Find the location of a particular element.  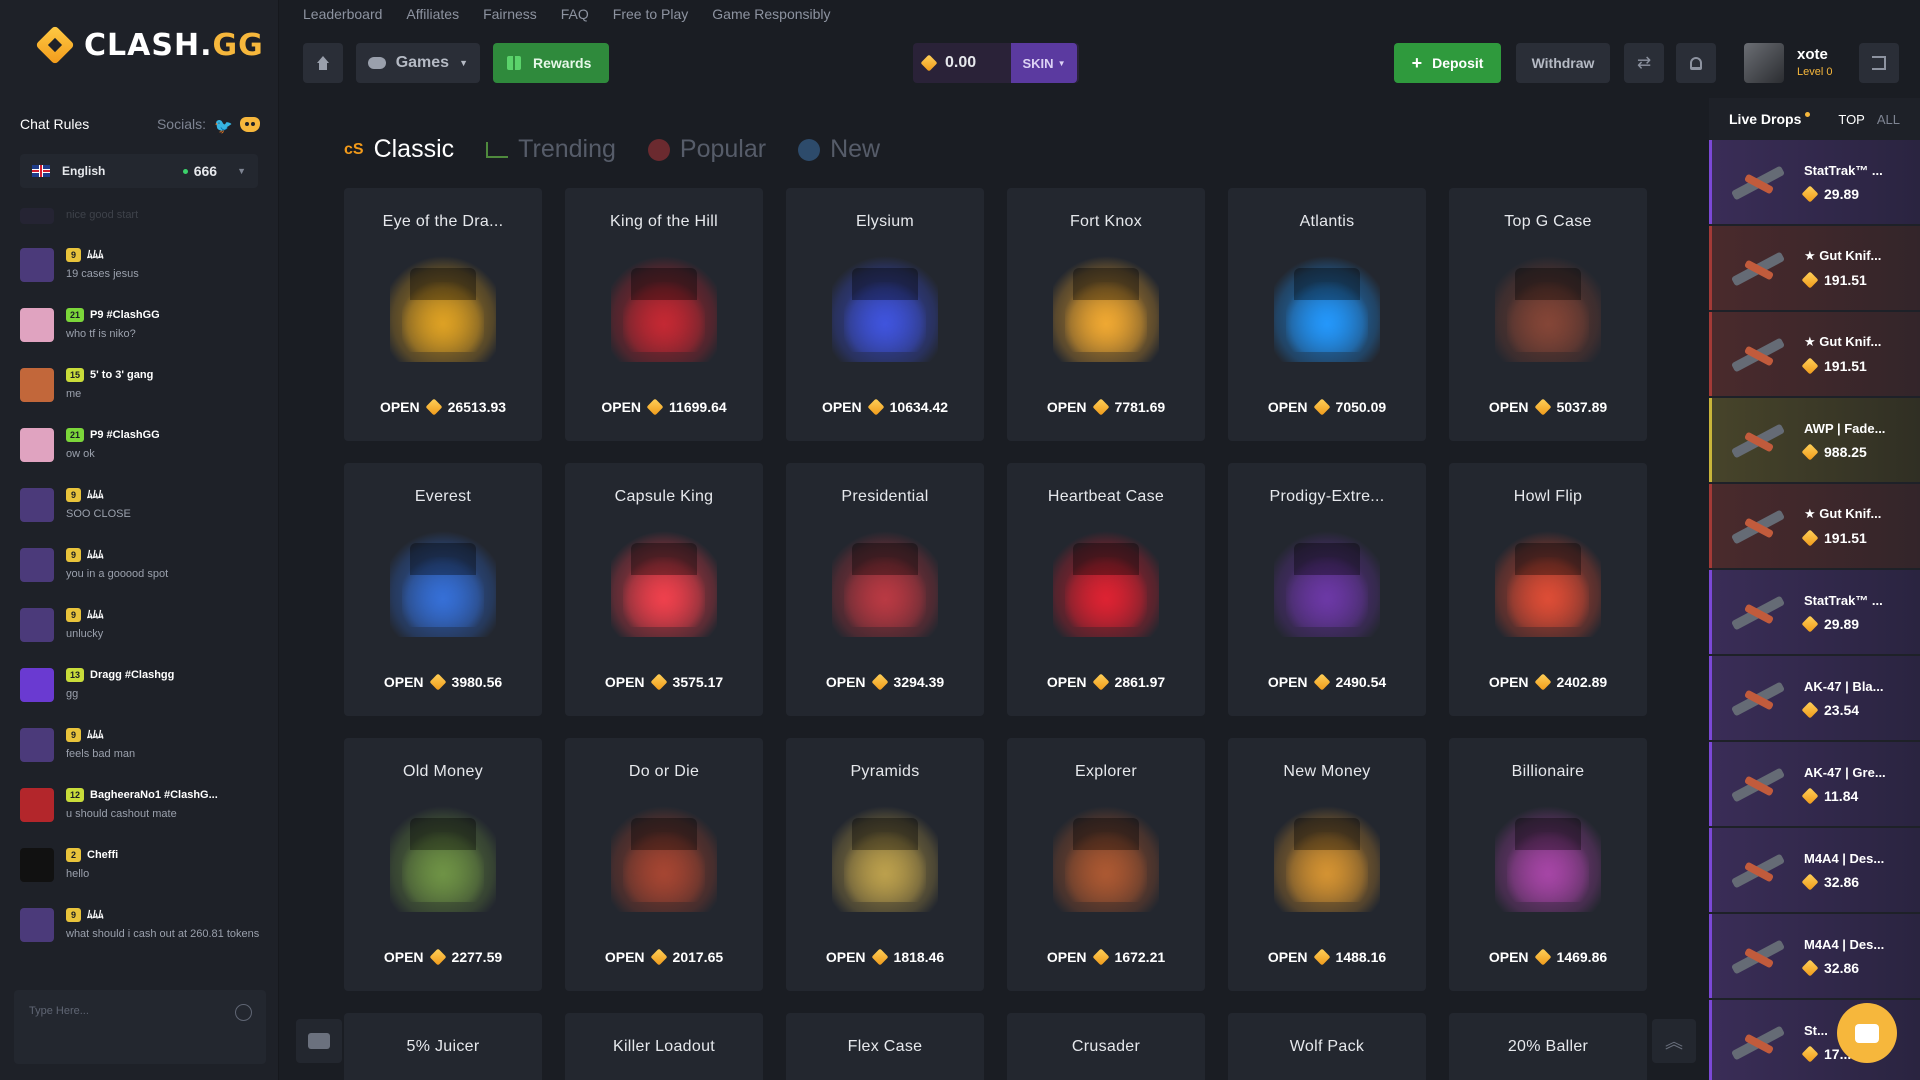

nav-link: Game Responsibly is located at coordinates (771, 14).